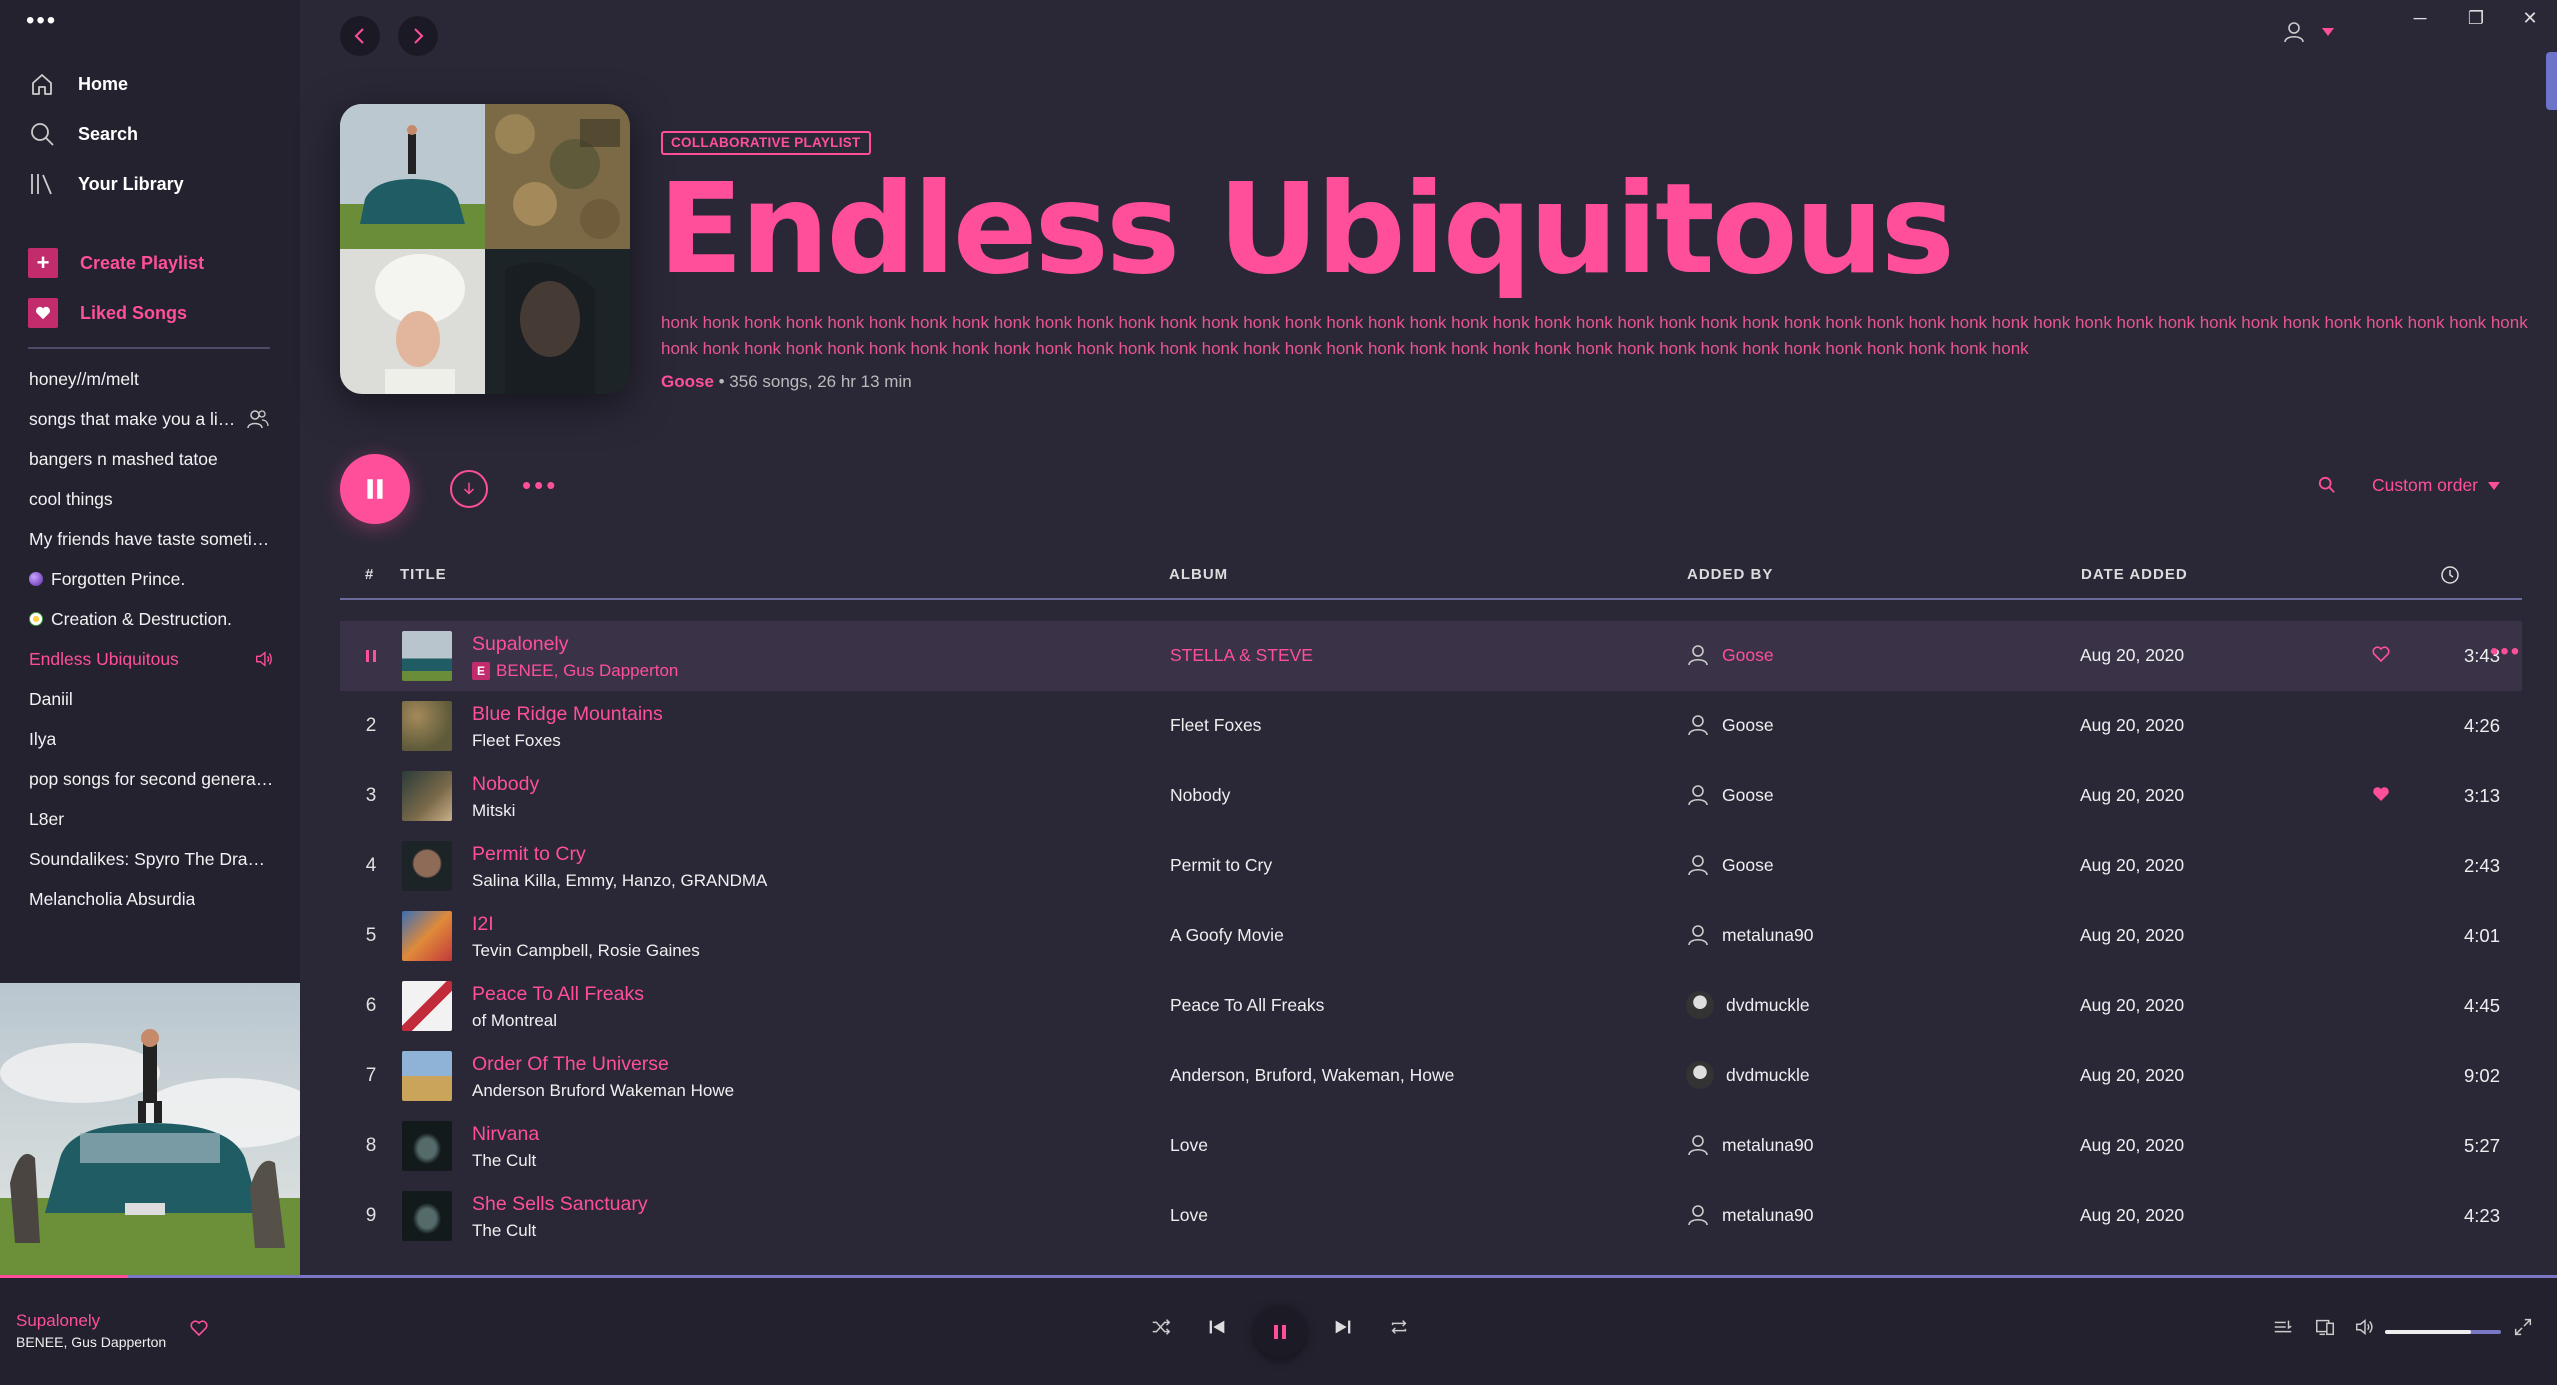  What do you see at coordinates (1221, 865) in the screenshot?
I see `track-album: Permit to Cry` at bounding box center [1221, 865].